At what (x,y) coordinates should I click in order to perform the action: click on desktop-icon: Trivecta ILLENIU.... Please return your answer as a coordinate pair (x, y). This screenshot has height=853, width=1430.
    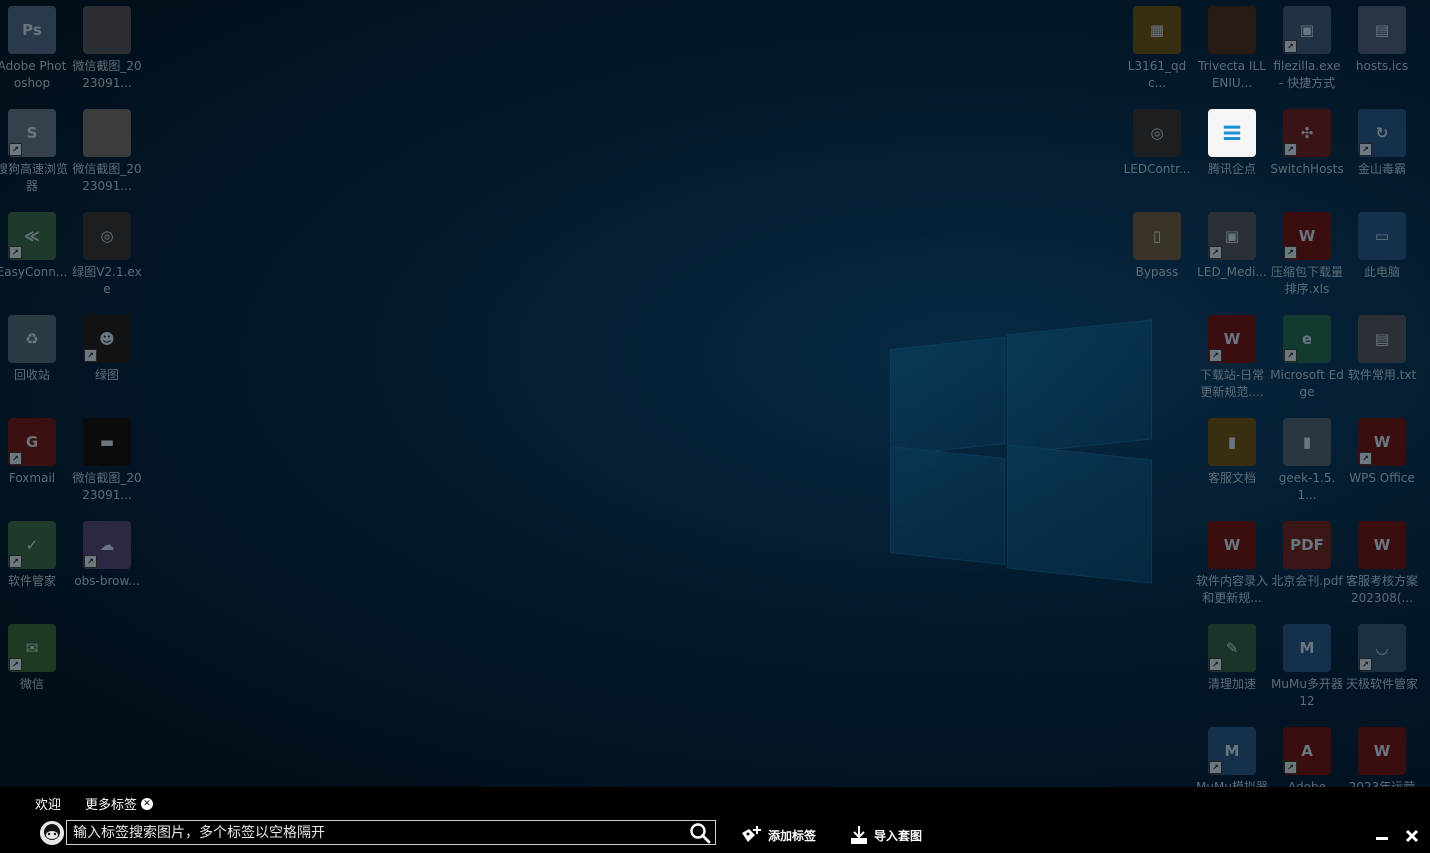
    Looking at the image, I should click on (1232, 49).